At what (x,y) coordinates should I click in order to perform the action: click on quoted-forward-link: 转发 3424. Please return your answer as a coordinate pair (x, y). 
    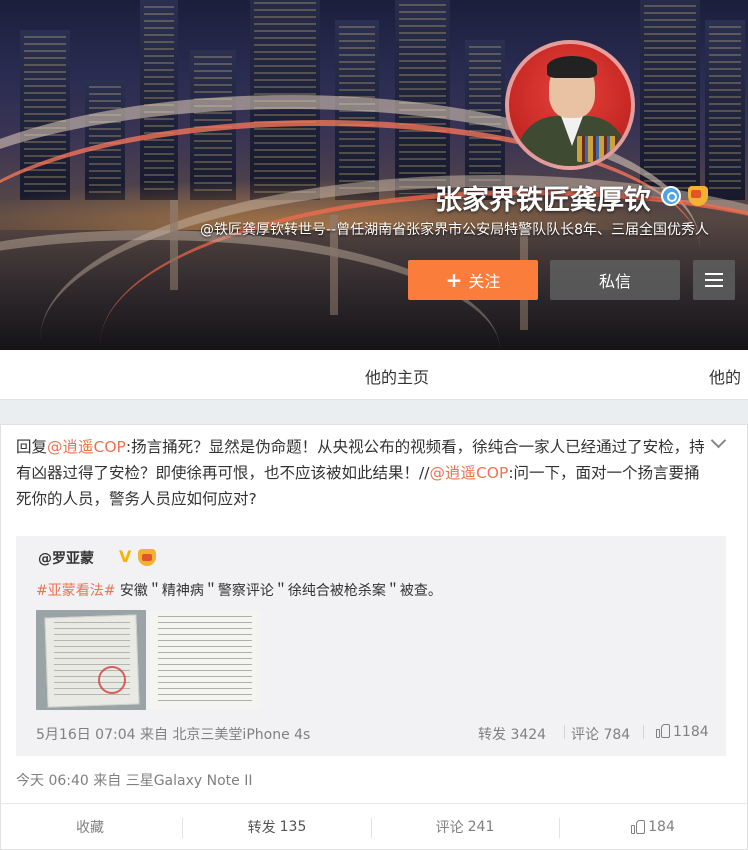
    Looking at the image, I should click on (512, 734).